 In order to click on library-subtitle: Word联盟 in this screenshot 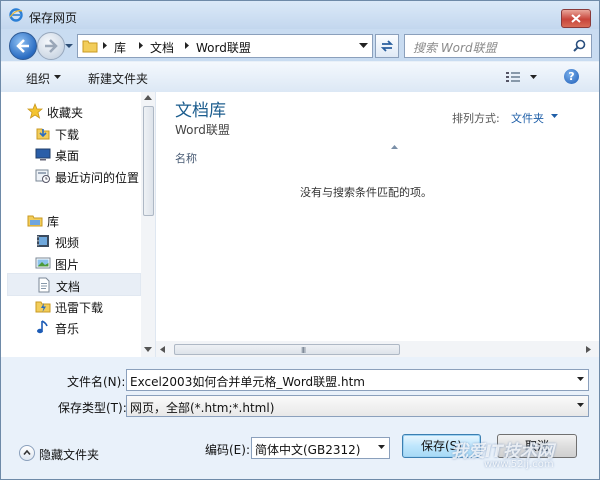, I will do `click(202, 130)`.